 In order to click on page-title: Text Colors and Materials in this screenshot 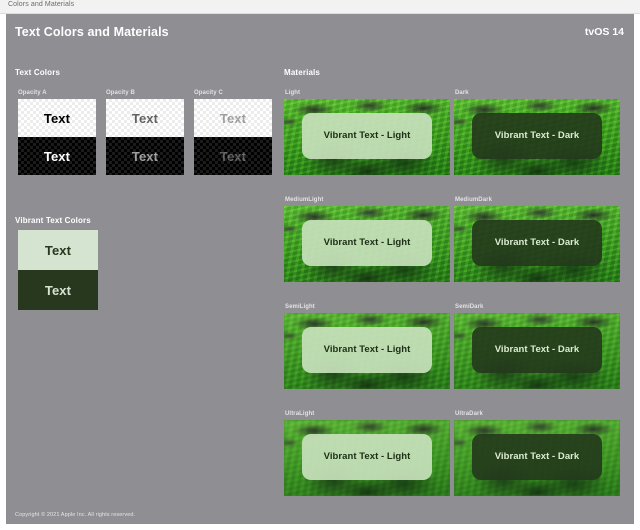, I will do `click(92, 32)`.